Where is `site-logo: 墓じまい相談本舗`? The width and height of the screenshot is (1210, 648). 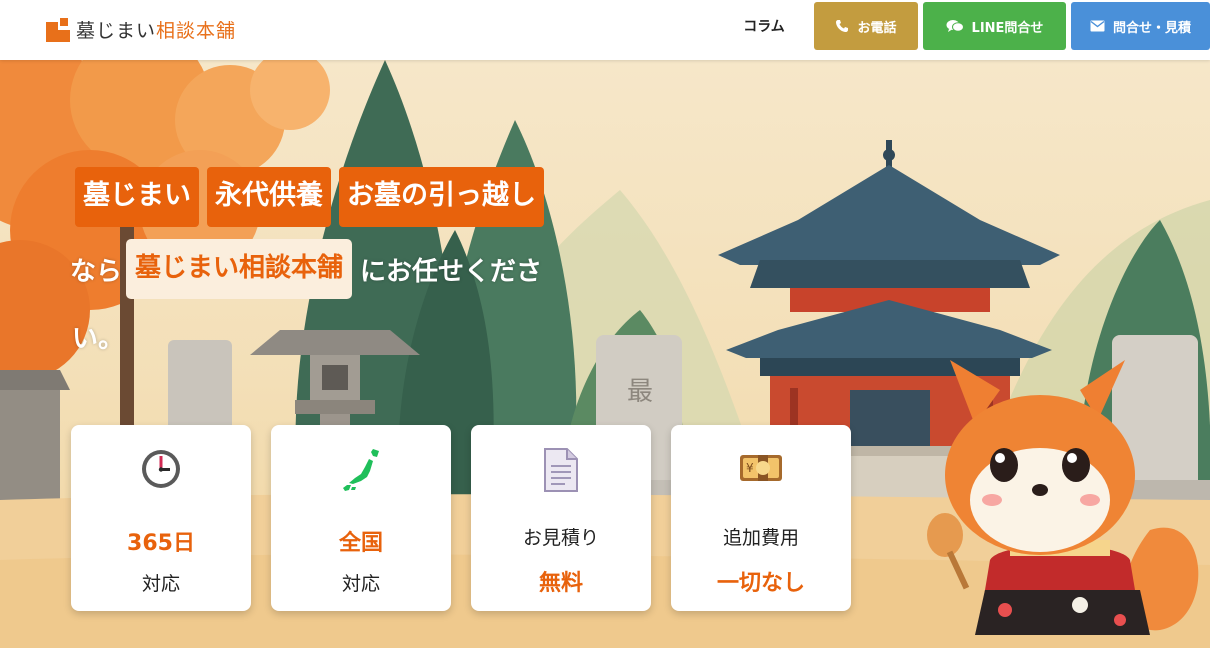
site-logo: 墓じまい相談本舗 is located at coordinates (141, 29).